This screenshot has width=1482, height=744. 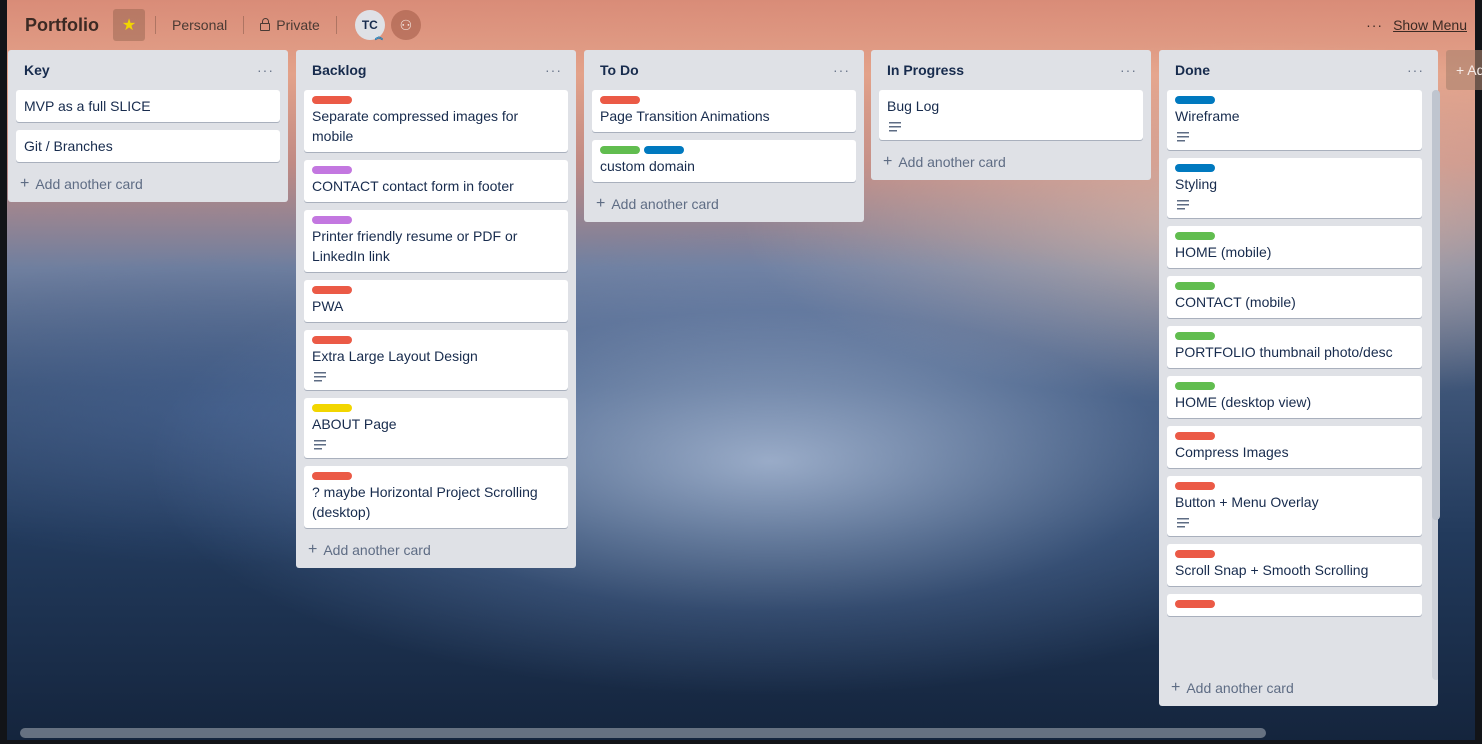 What do you see at coordinates (336, 25) in the screenshot?
I see `header-divider` at bounding box center [336, 25].